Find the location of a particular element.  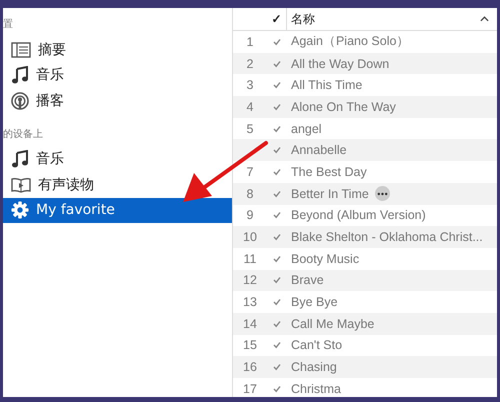

sidebar-item: My favorite is located at coordinates (117, 210).